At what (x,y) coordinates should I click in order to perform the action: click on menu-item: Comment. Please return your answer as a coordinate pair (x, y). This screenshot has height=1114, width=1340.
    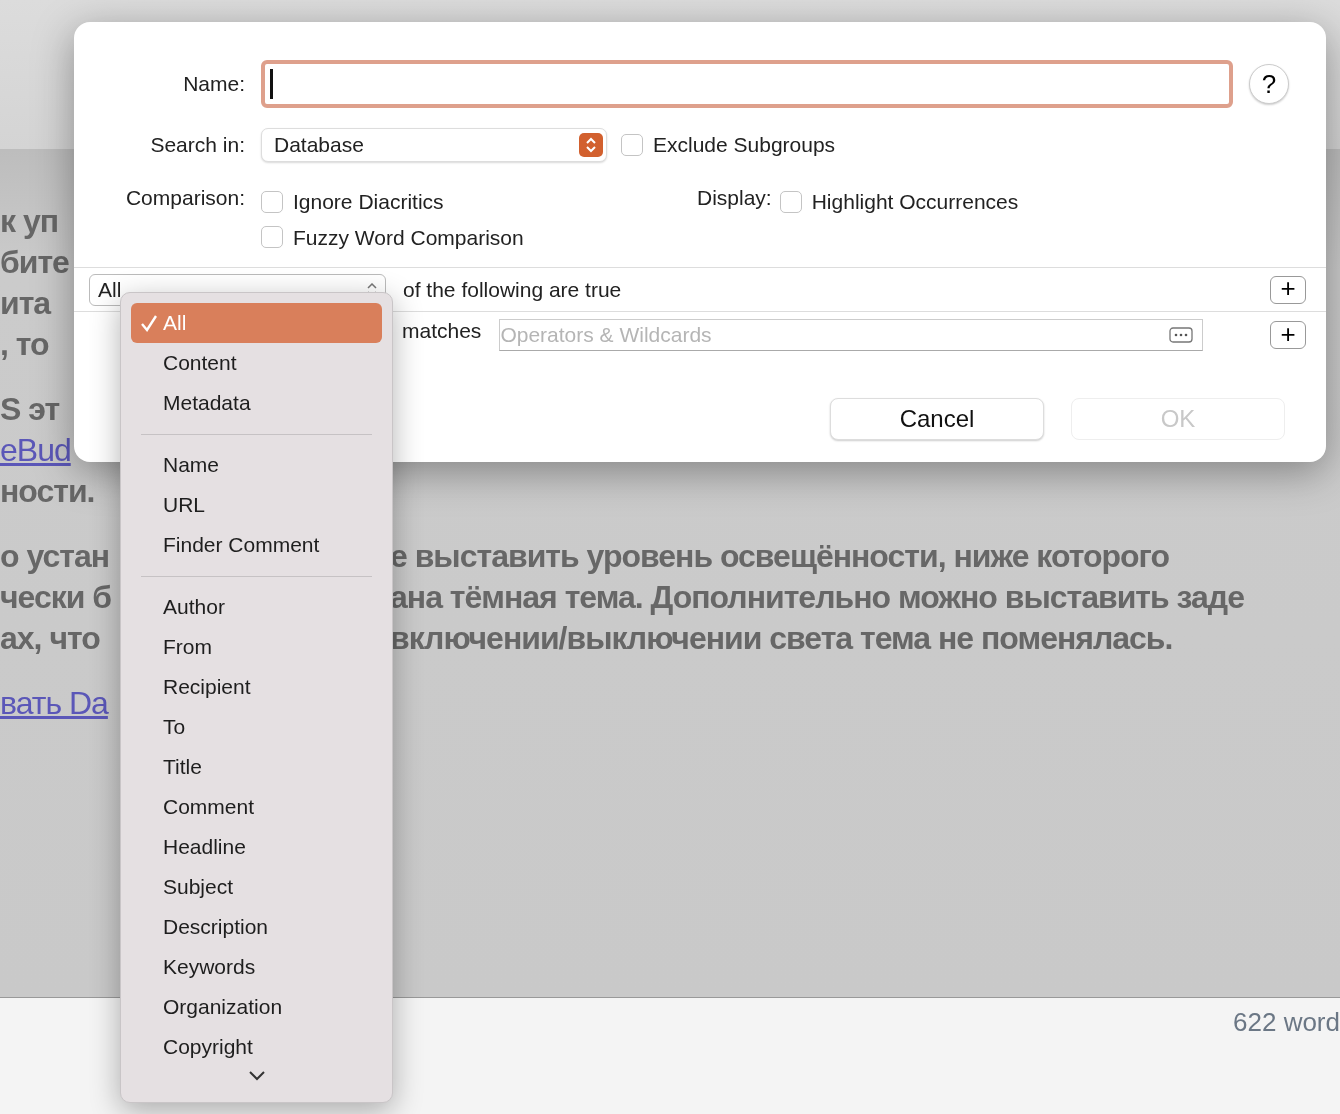
    Looking at the image, I should click on (256, 807).